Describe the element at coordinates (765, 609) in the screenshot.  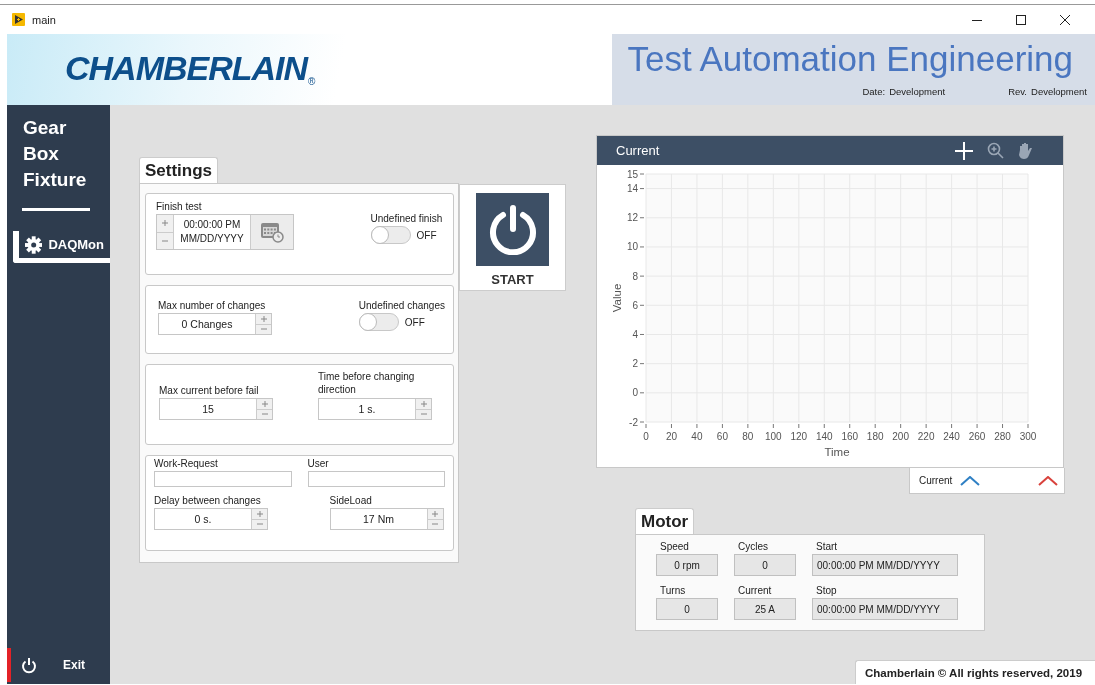
I see `readout-field: 25 A` at that location.